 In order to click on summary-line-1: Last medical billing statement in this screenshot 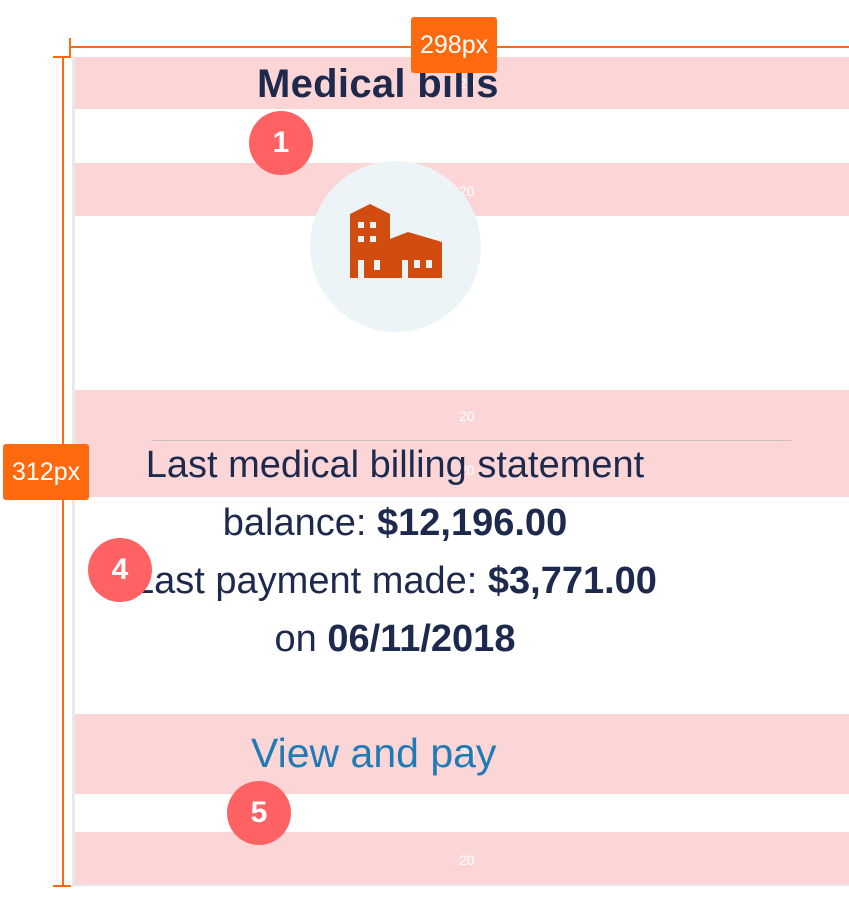, I will do `click(395, 465)`.